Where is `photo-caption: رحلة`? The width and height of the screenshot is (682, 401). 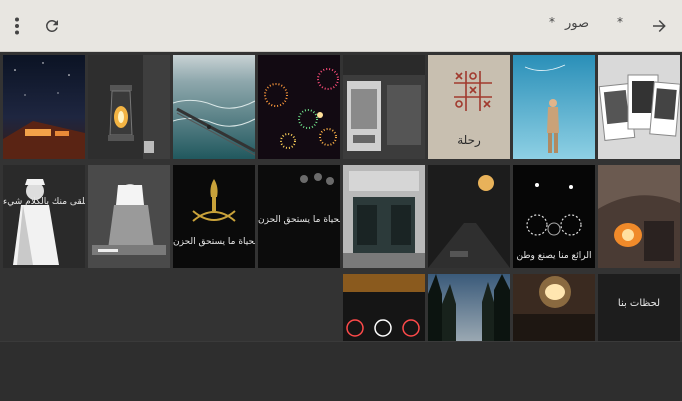 photo-caption: رحلة is located at coordinates (469, 140).